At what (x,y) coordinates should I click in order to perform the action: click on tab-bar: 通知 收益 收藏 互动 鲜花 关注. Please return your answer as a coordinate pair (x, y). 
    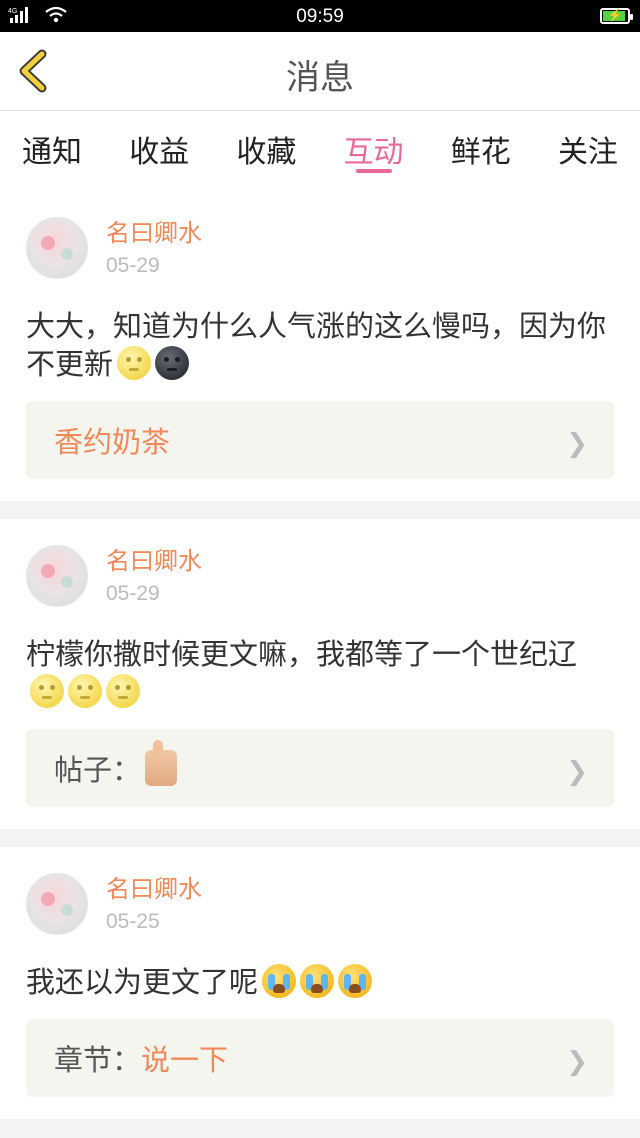
    Looking at the image, I should click on (320, 151).